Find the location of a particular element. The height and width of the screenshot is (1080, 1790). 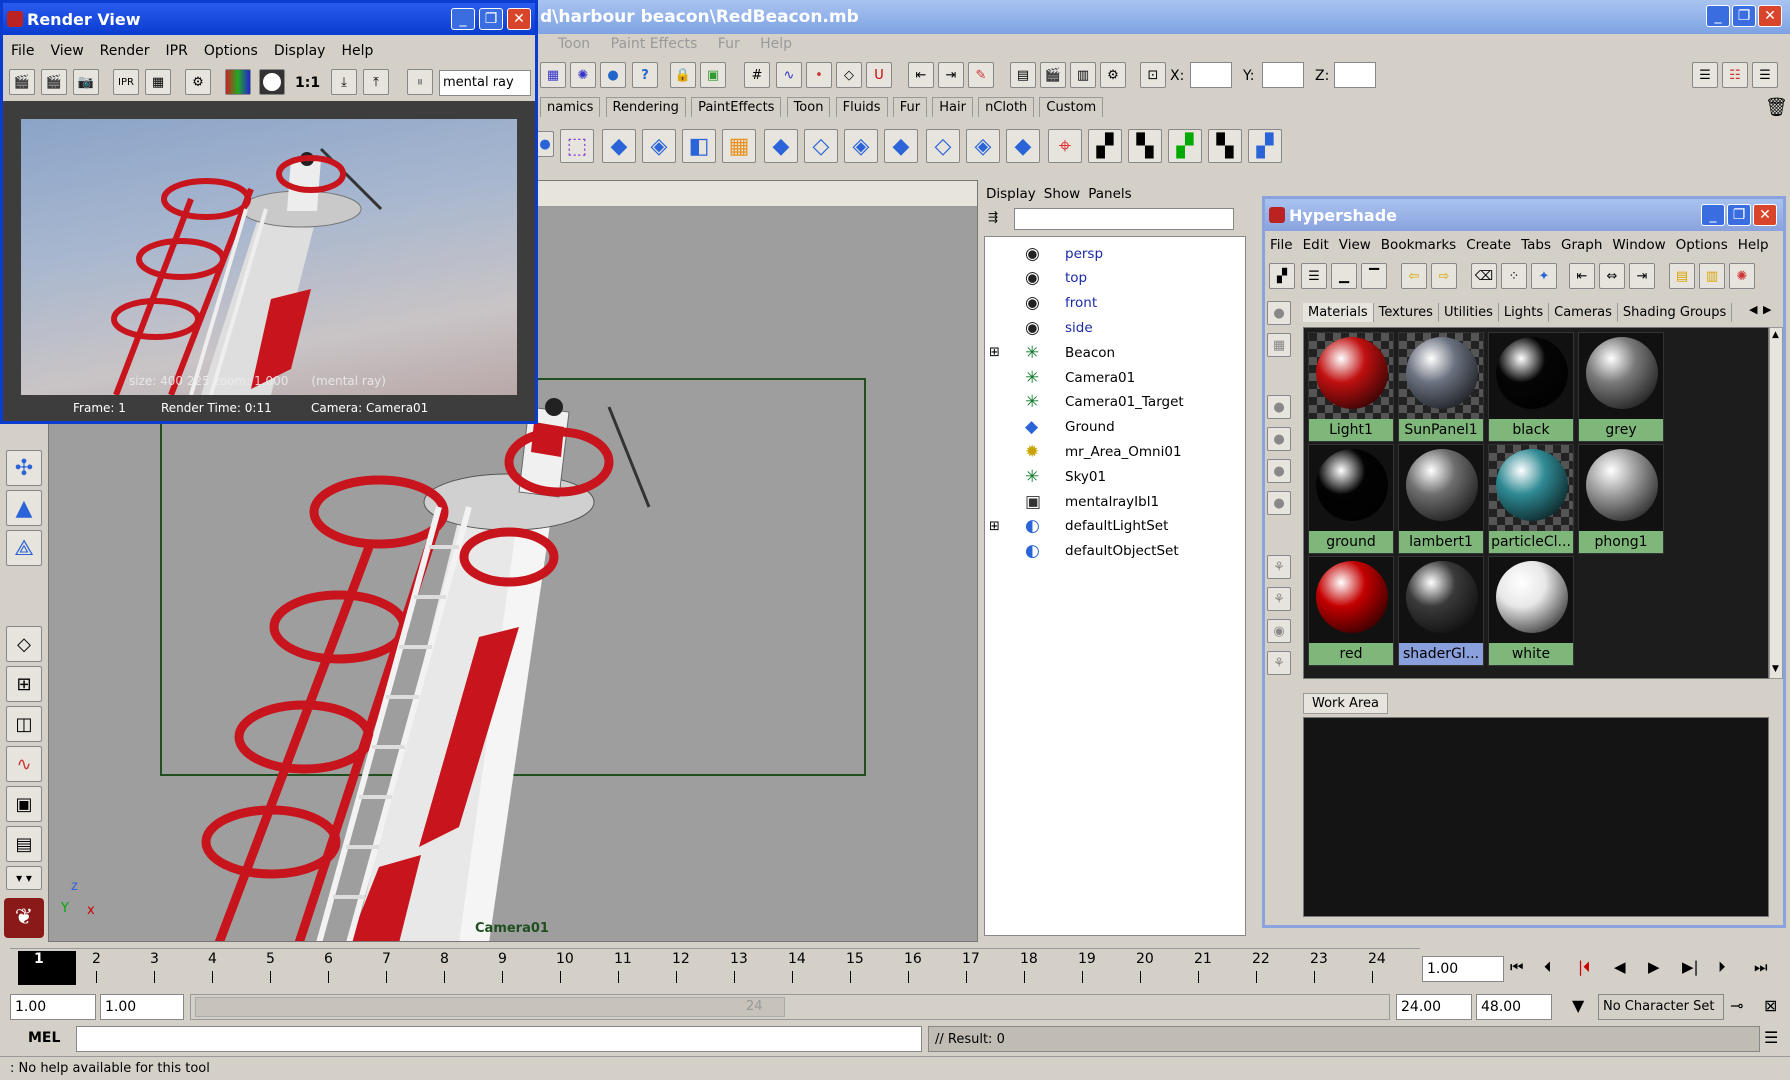

hs-rearrange-icon: ⁘ is located at coordinates (1514, 276).